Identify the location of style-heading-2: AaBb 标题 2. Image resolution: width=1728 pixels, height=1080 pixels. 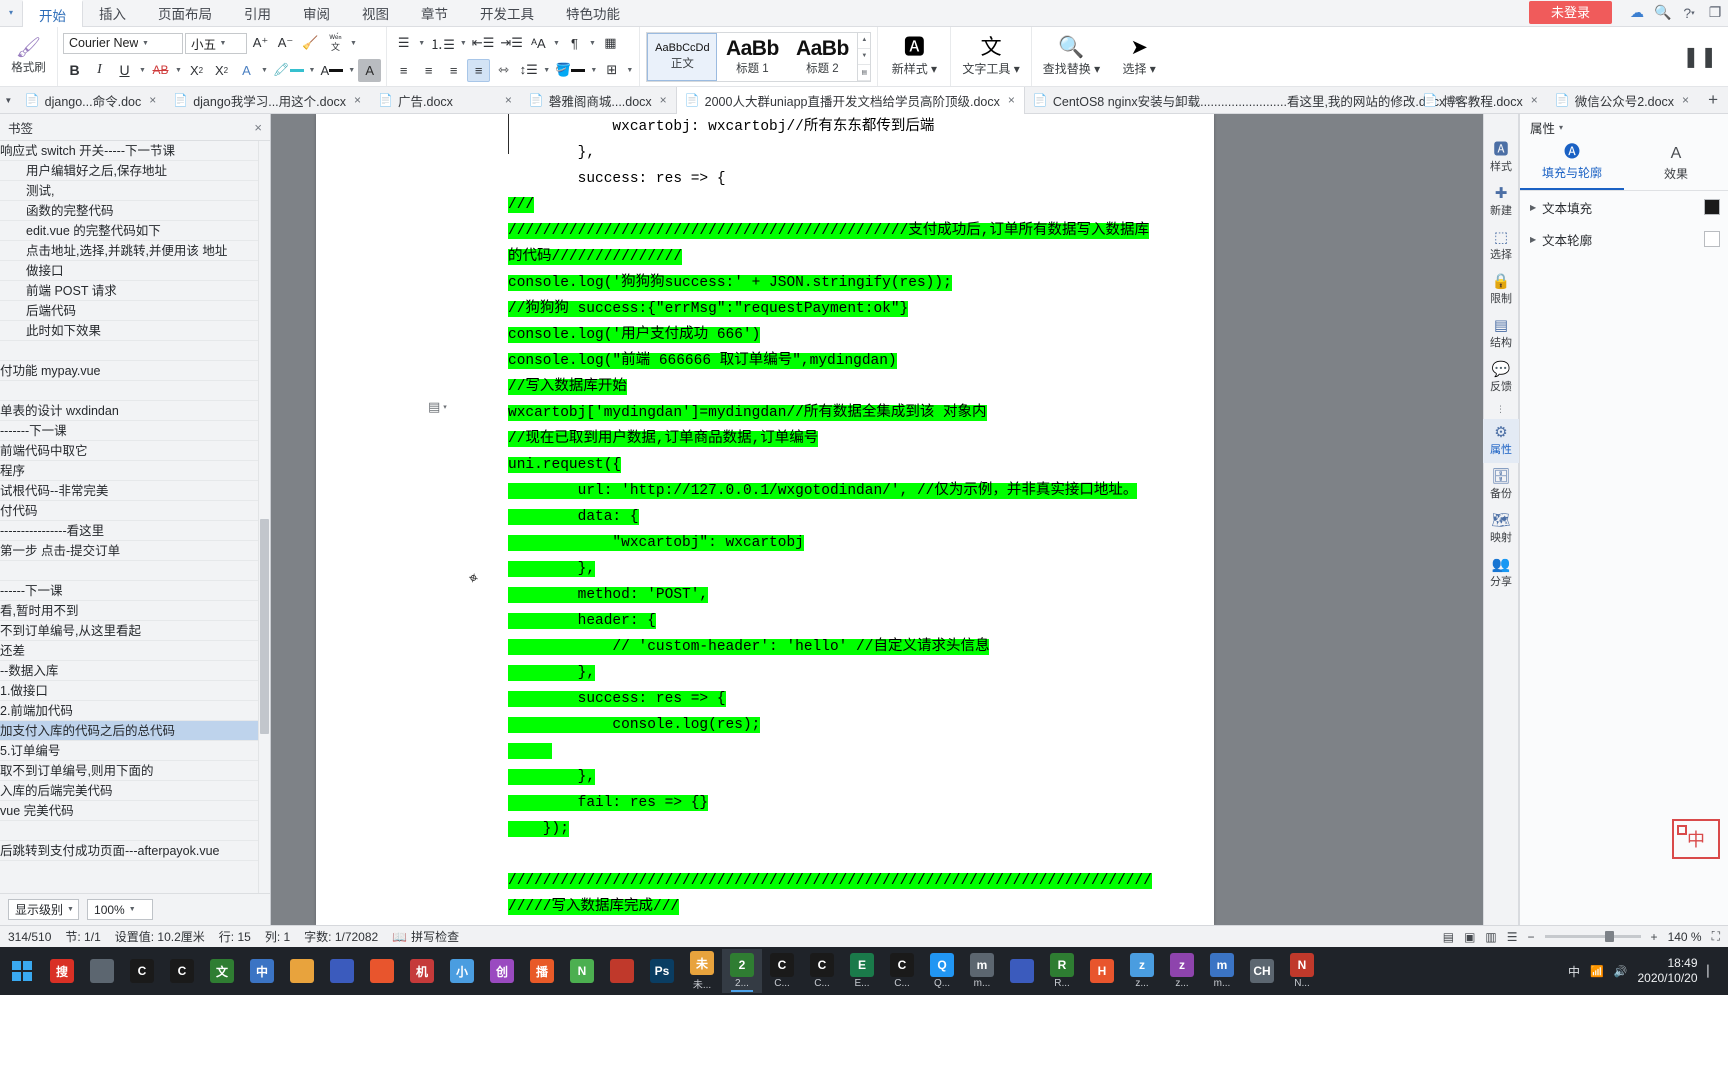
(822, 56).